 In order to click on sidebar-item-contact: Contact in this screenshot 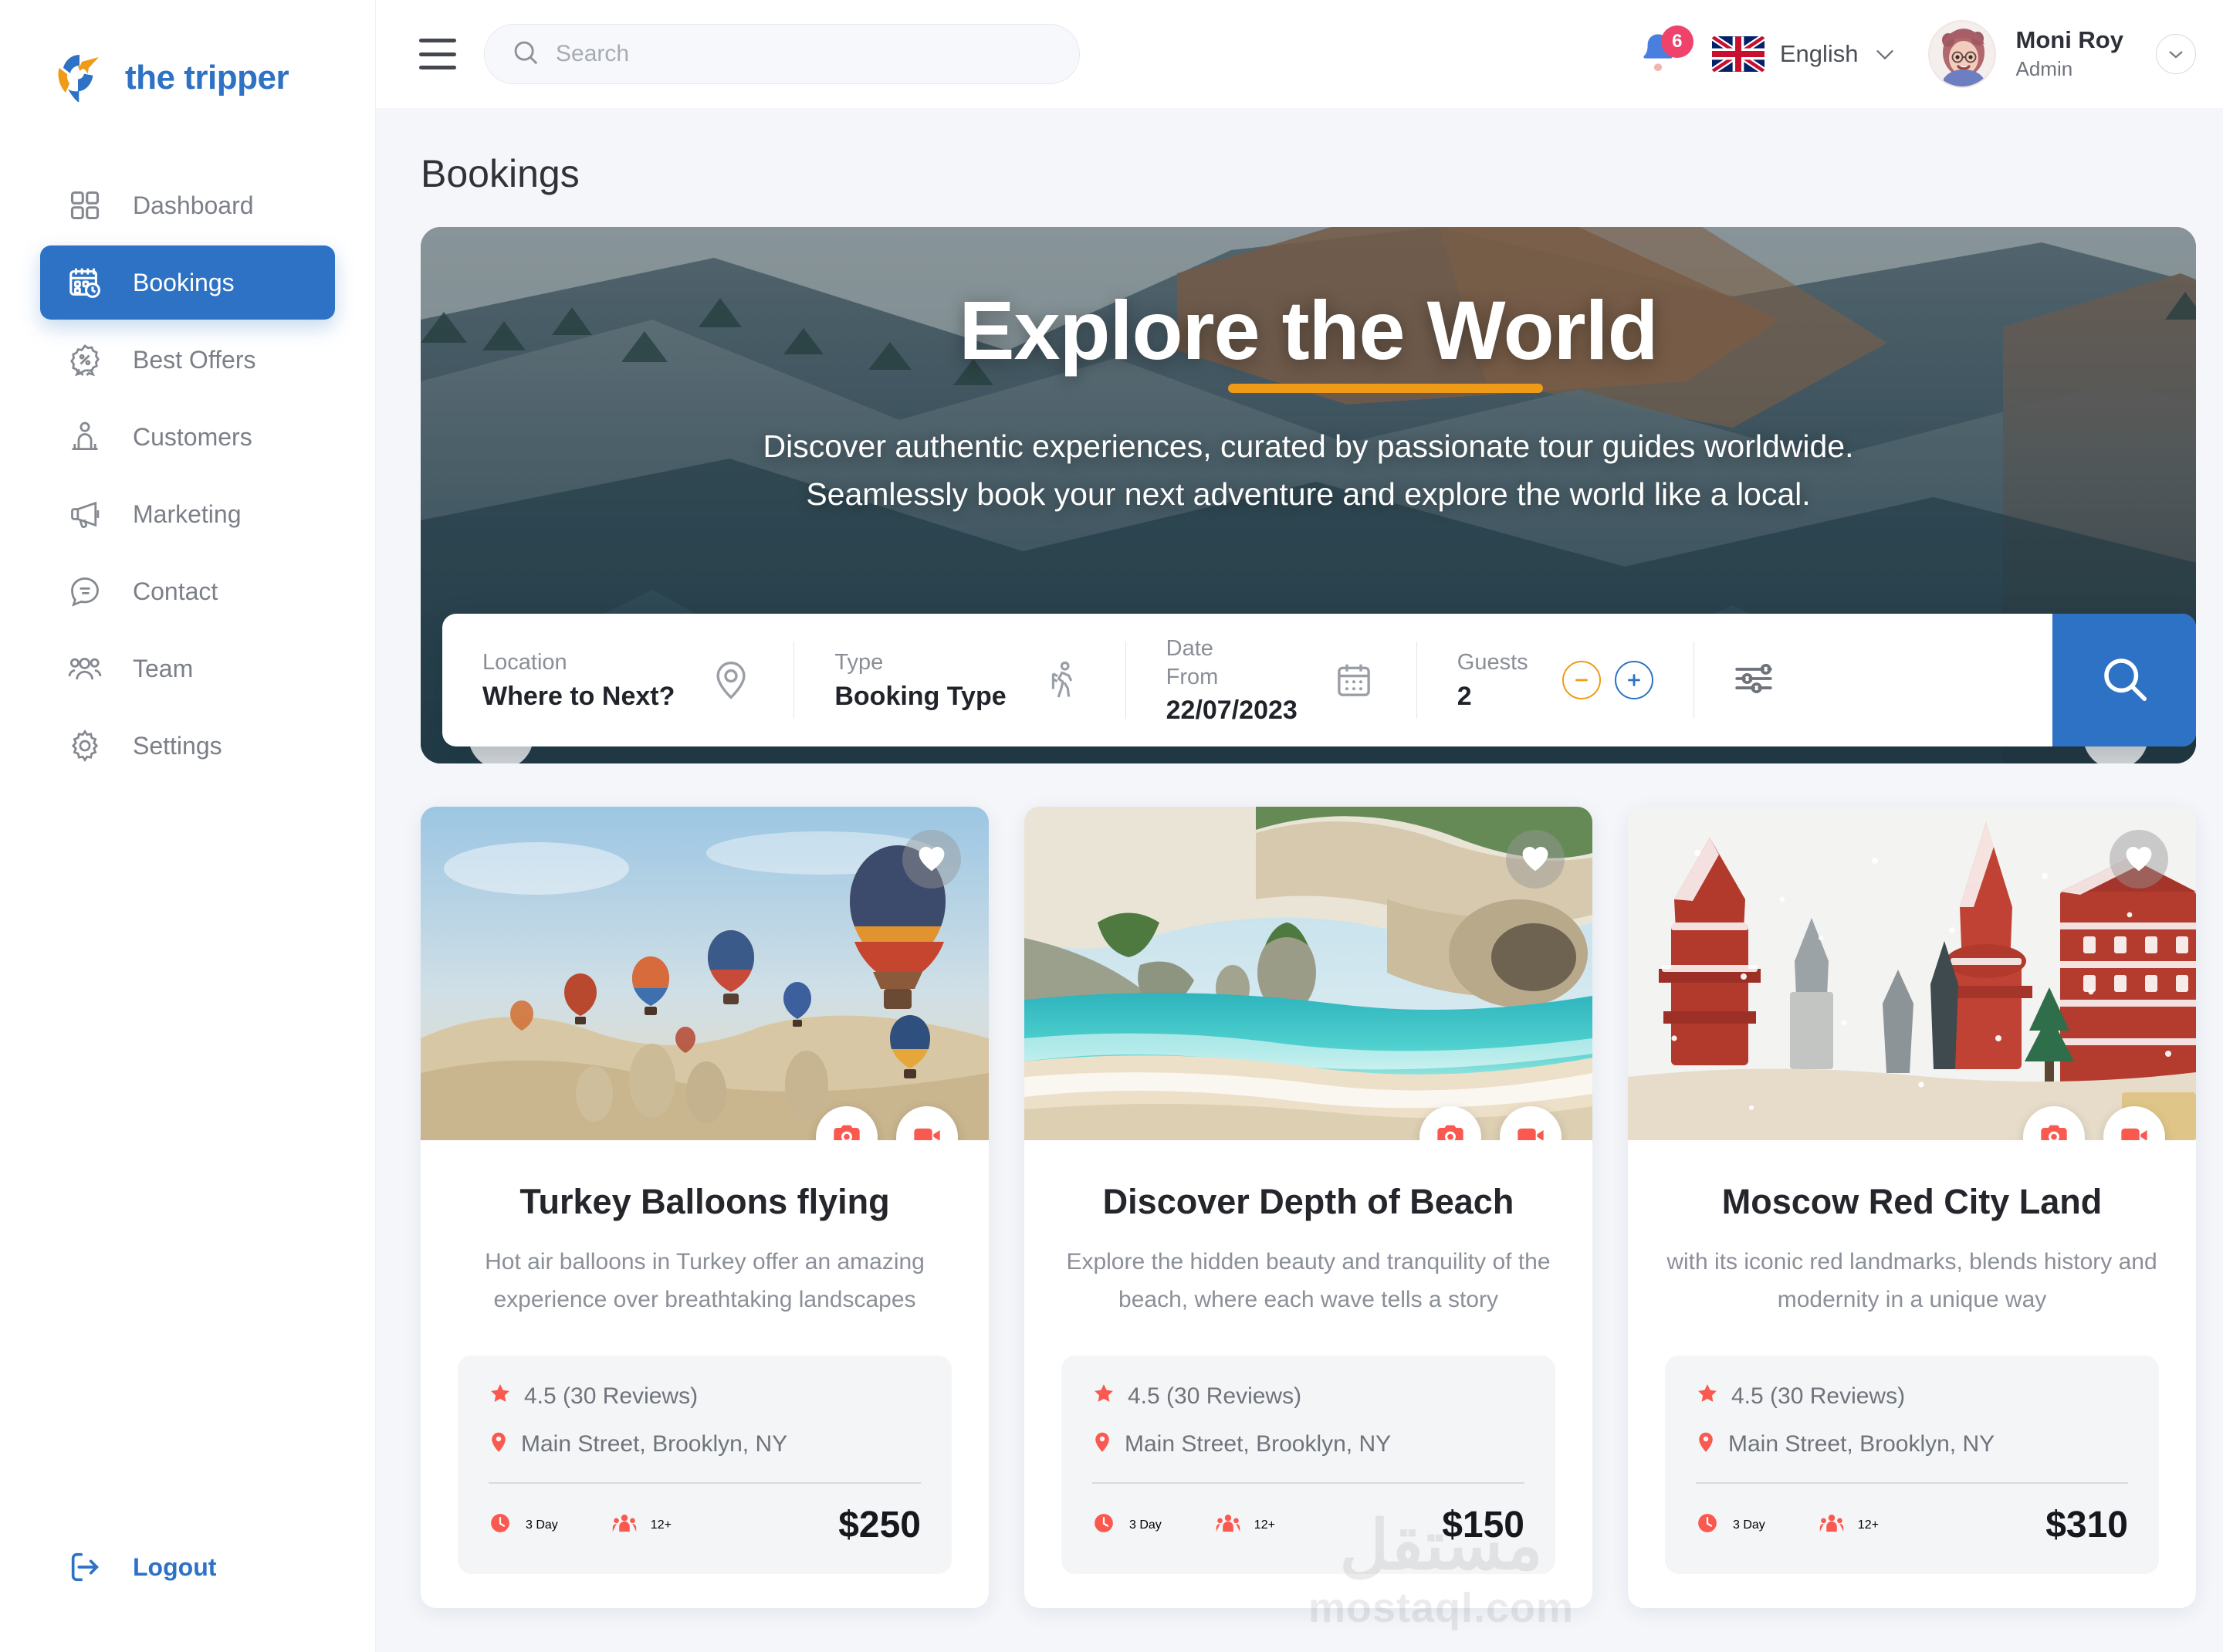, I will do `click(187, 591)`.